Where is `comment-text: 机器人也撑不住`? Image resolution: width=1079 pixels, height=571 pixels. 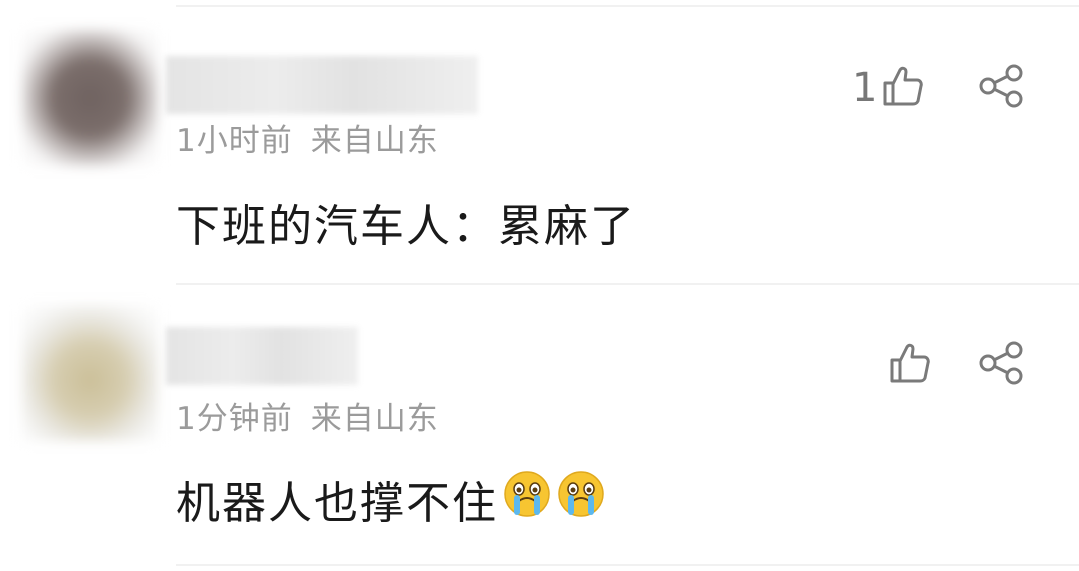
comment-text: 机器人也撑不住 is located at coordinates (391, 499).